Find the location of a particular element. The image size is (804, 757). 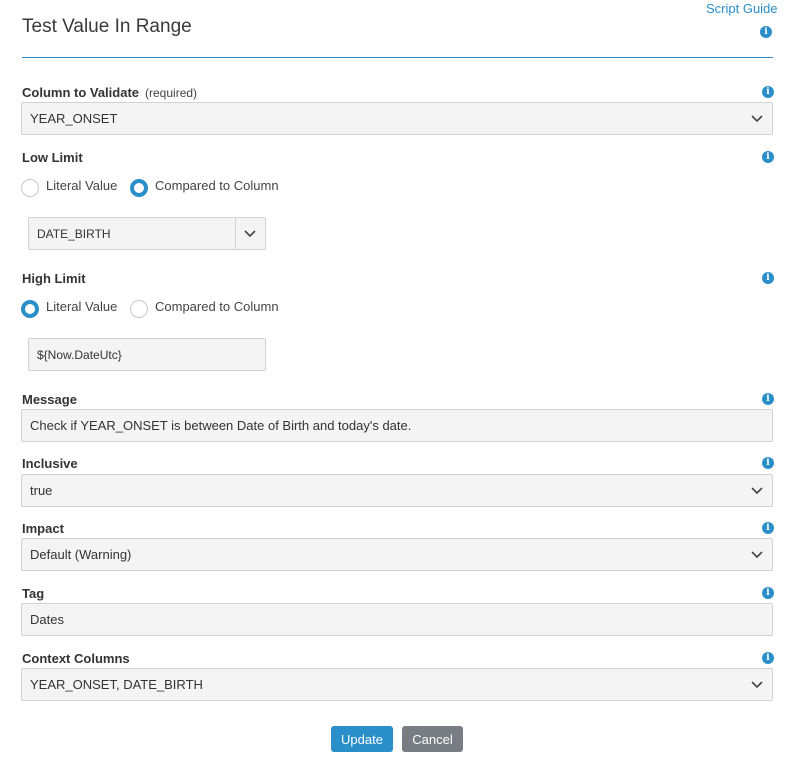

tag-label: Tag is located at coordinates (33, 593).